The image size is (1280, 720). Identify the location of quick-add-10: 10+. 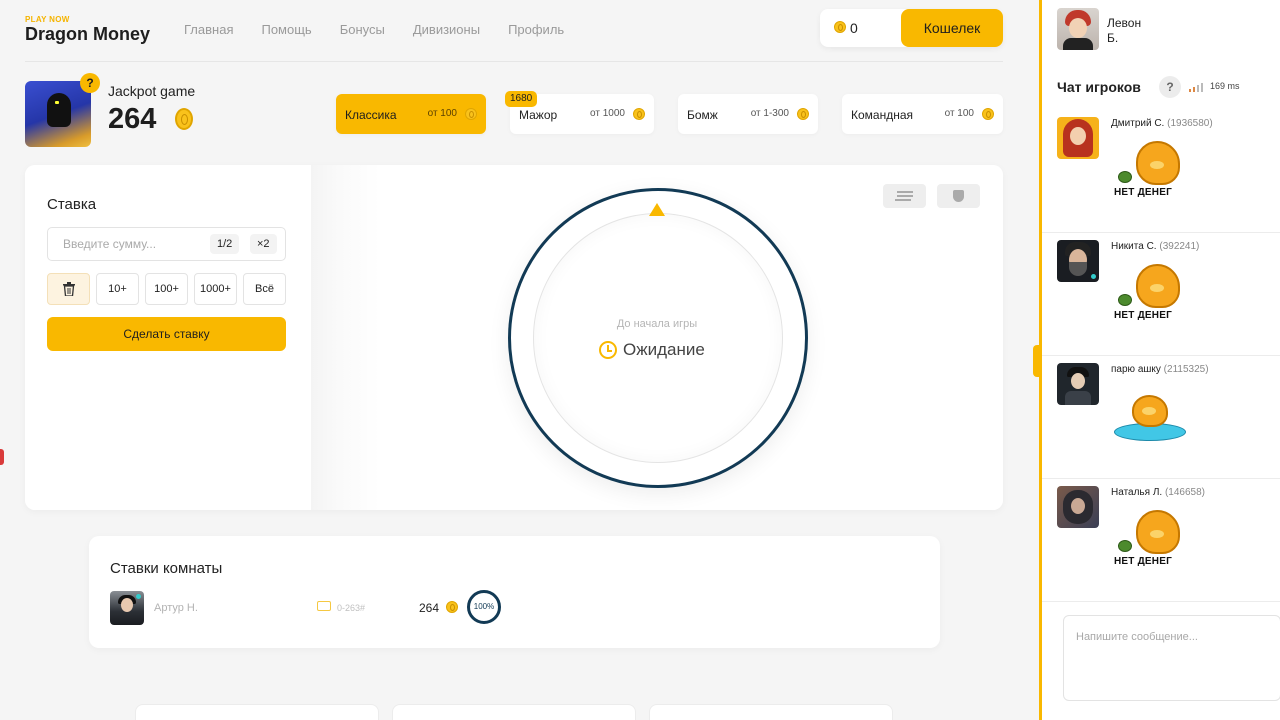
(117, 289).